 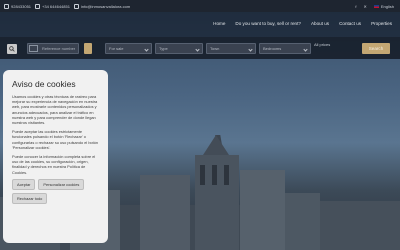 What do you see at coordinates (38, 6) in the screenshot?
I see `mobile-icon` at bounding box center [38, 6].